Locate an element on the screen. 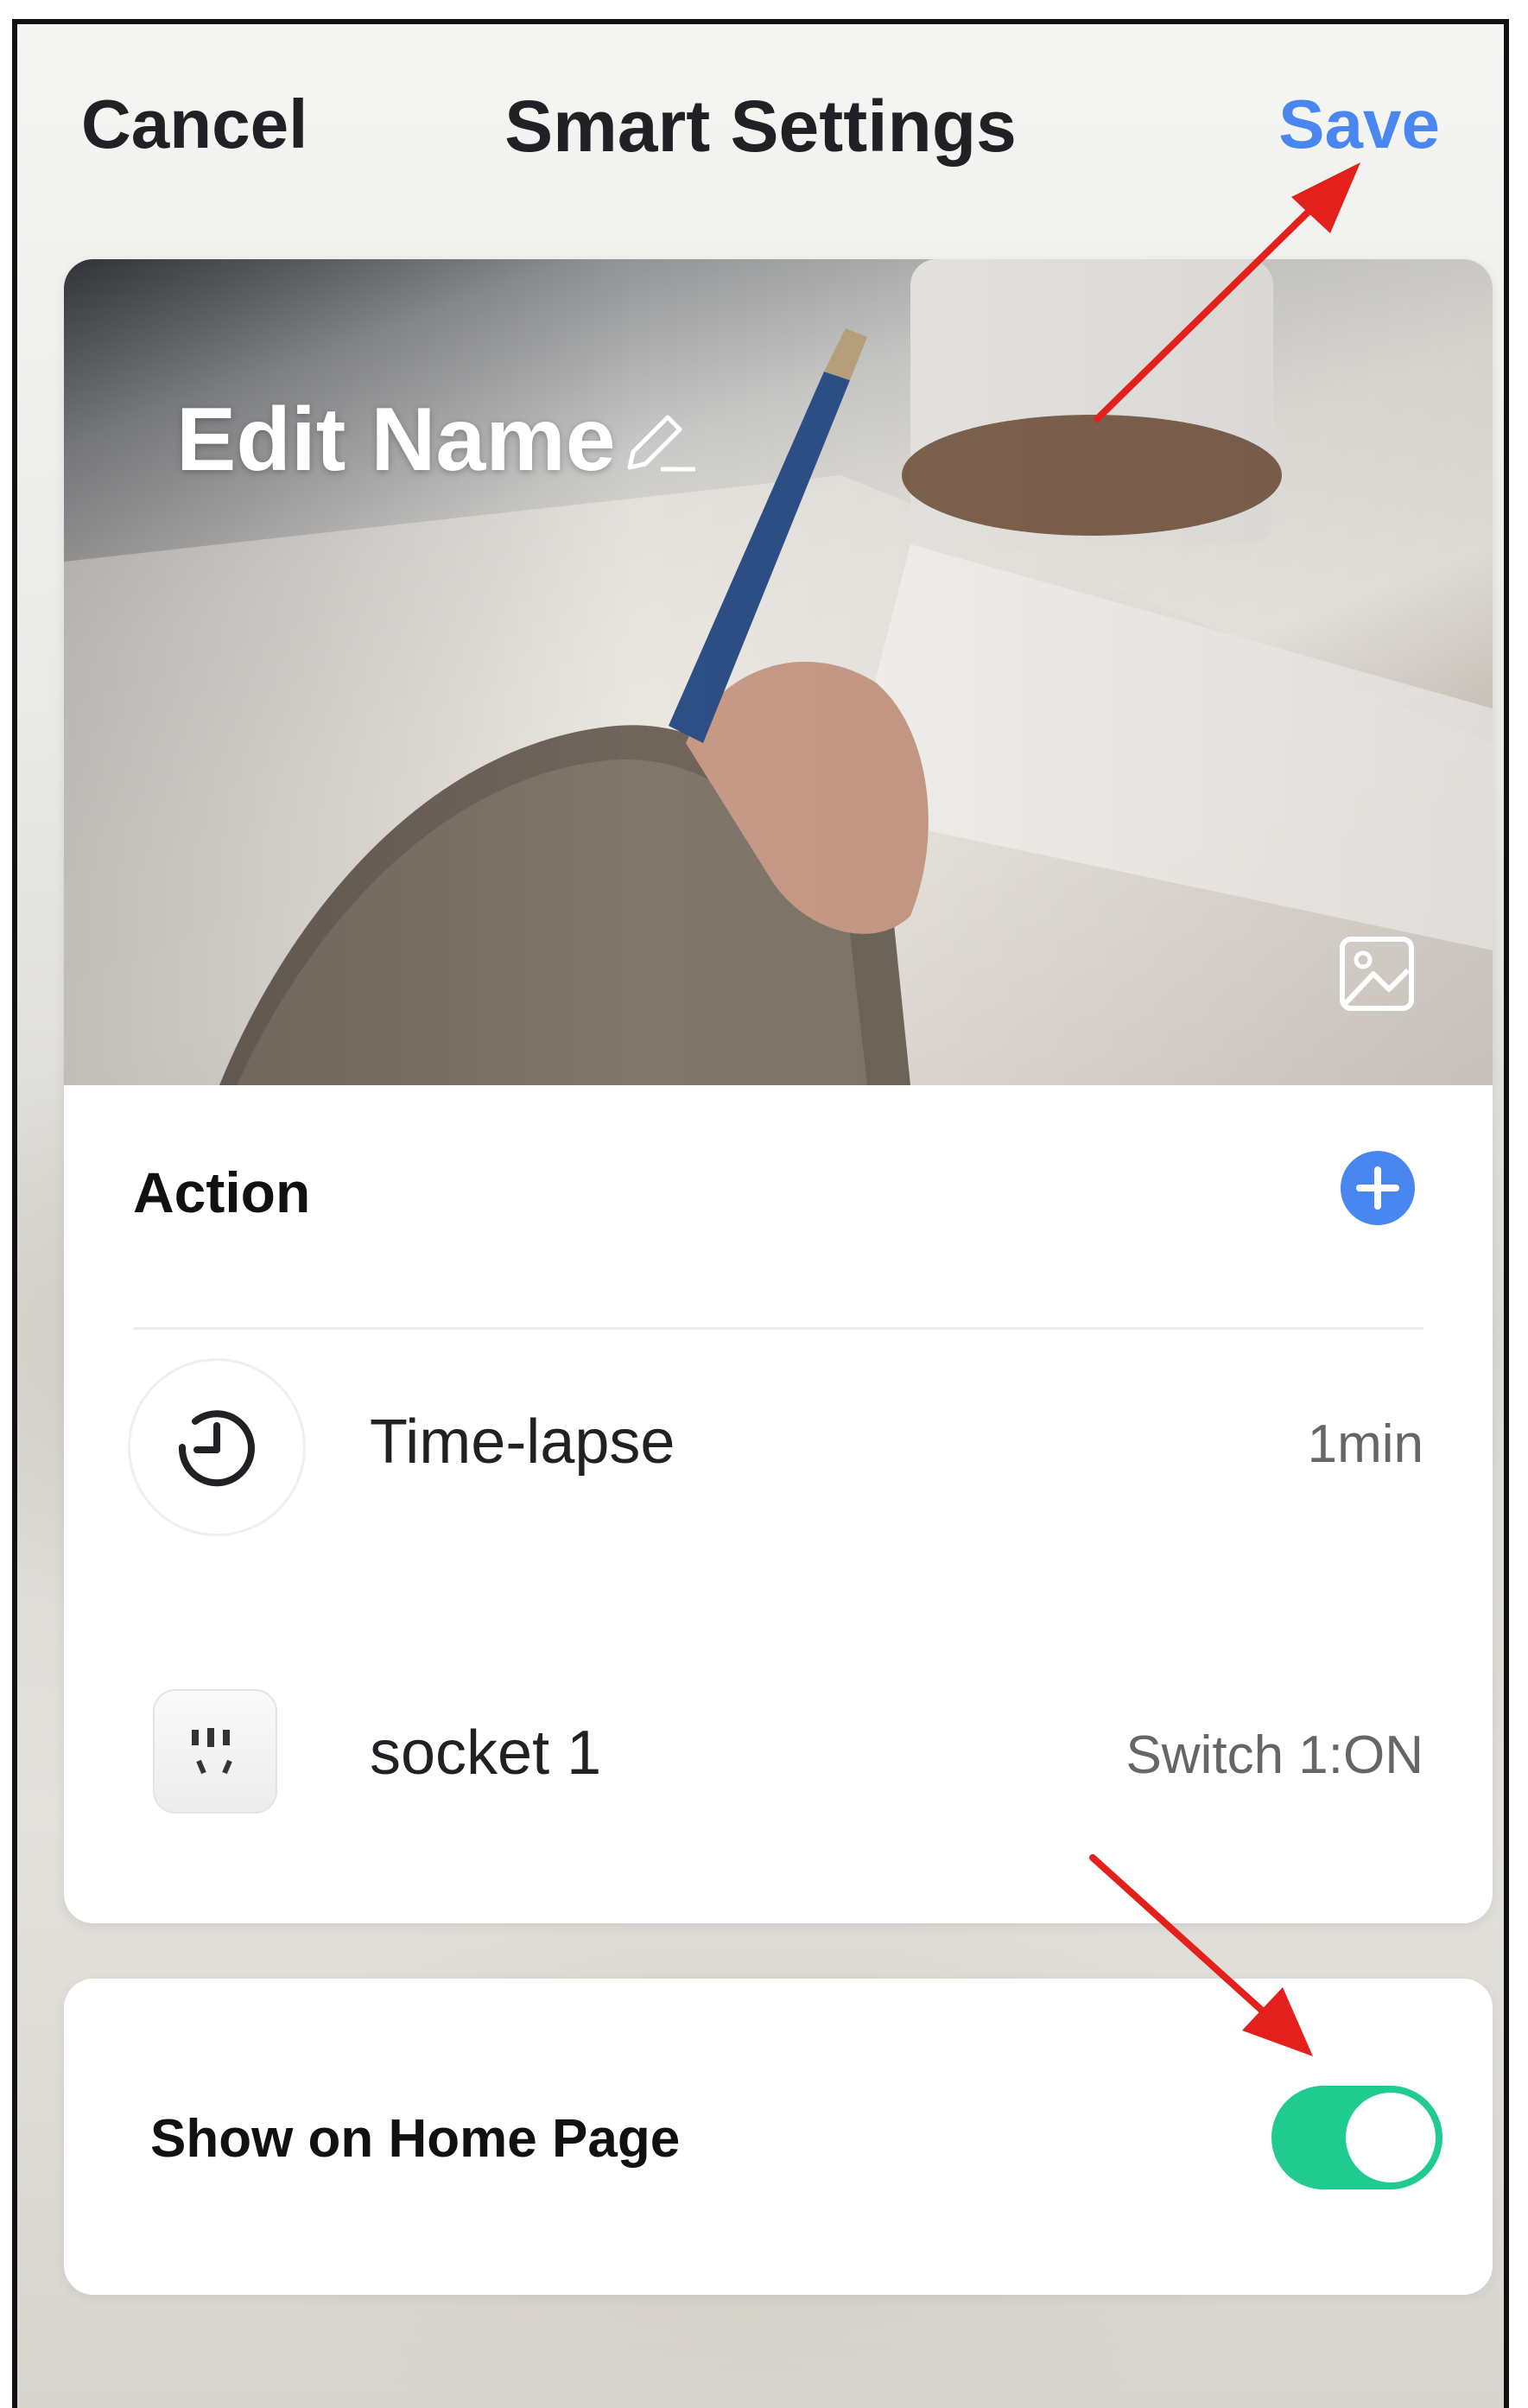 The image size is (1528, 2408). plus-icon is located at coordinates (1377, 1188).